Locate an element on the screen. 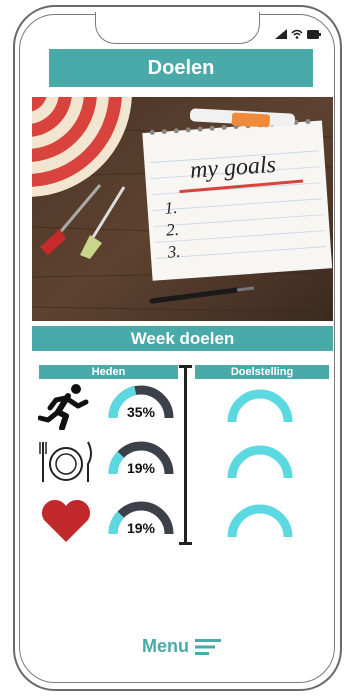 The width and height of the screenshot is (356, 697). wifi-icon is located at coordinates (297, 34).